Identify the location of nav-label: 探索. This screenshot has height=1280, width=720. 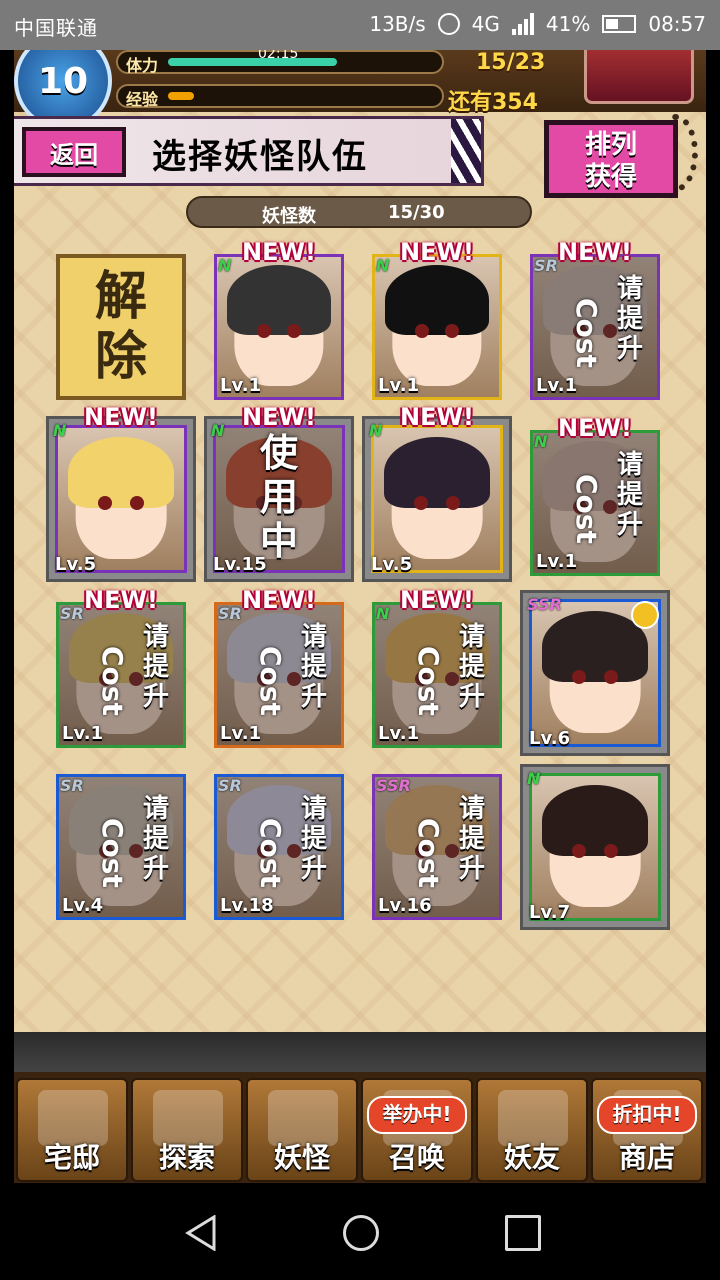
(186, 1157).